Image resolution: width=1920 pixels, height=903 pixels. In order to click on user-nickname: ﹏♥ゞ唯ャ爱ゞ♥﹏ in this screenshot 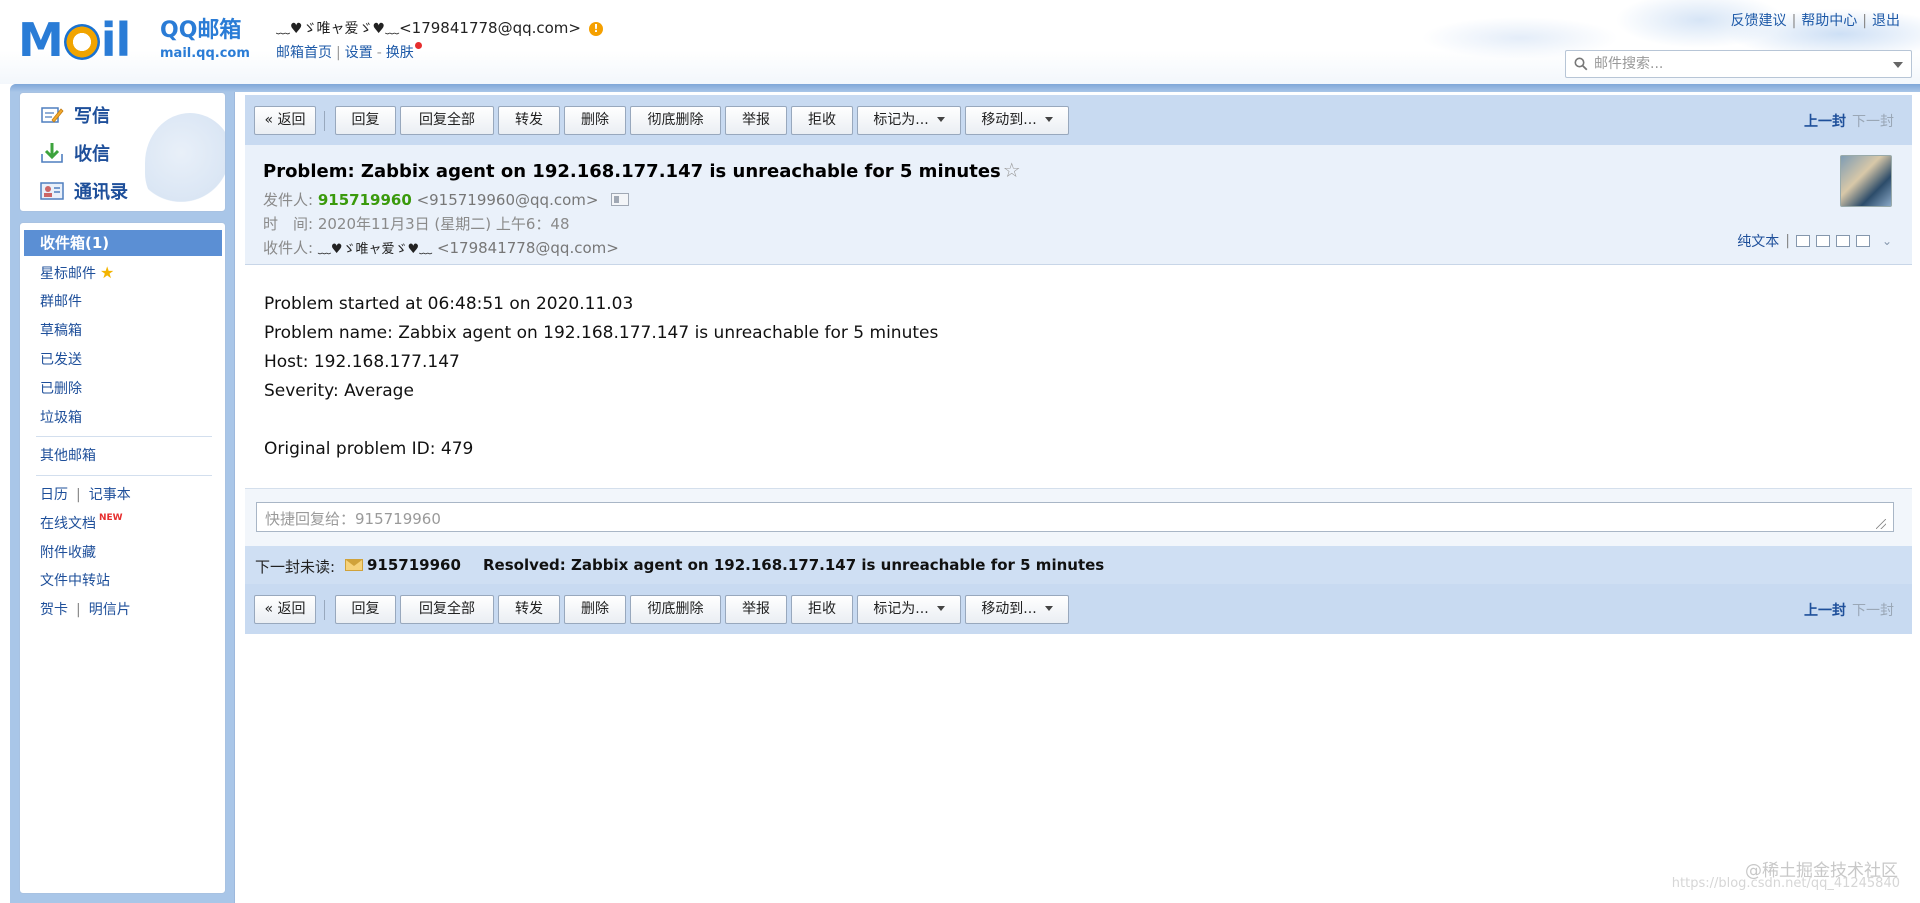, I will do `click(338, 29)`.